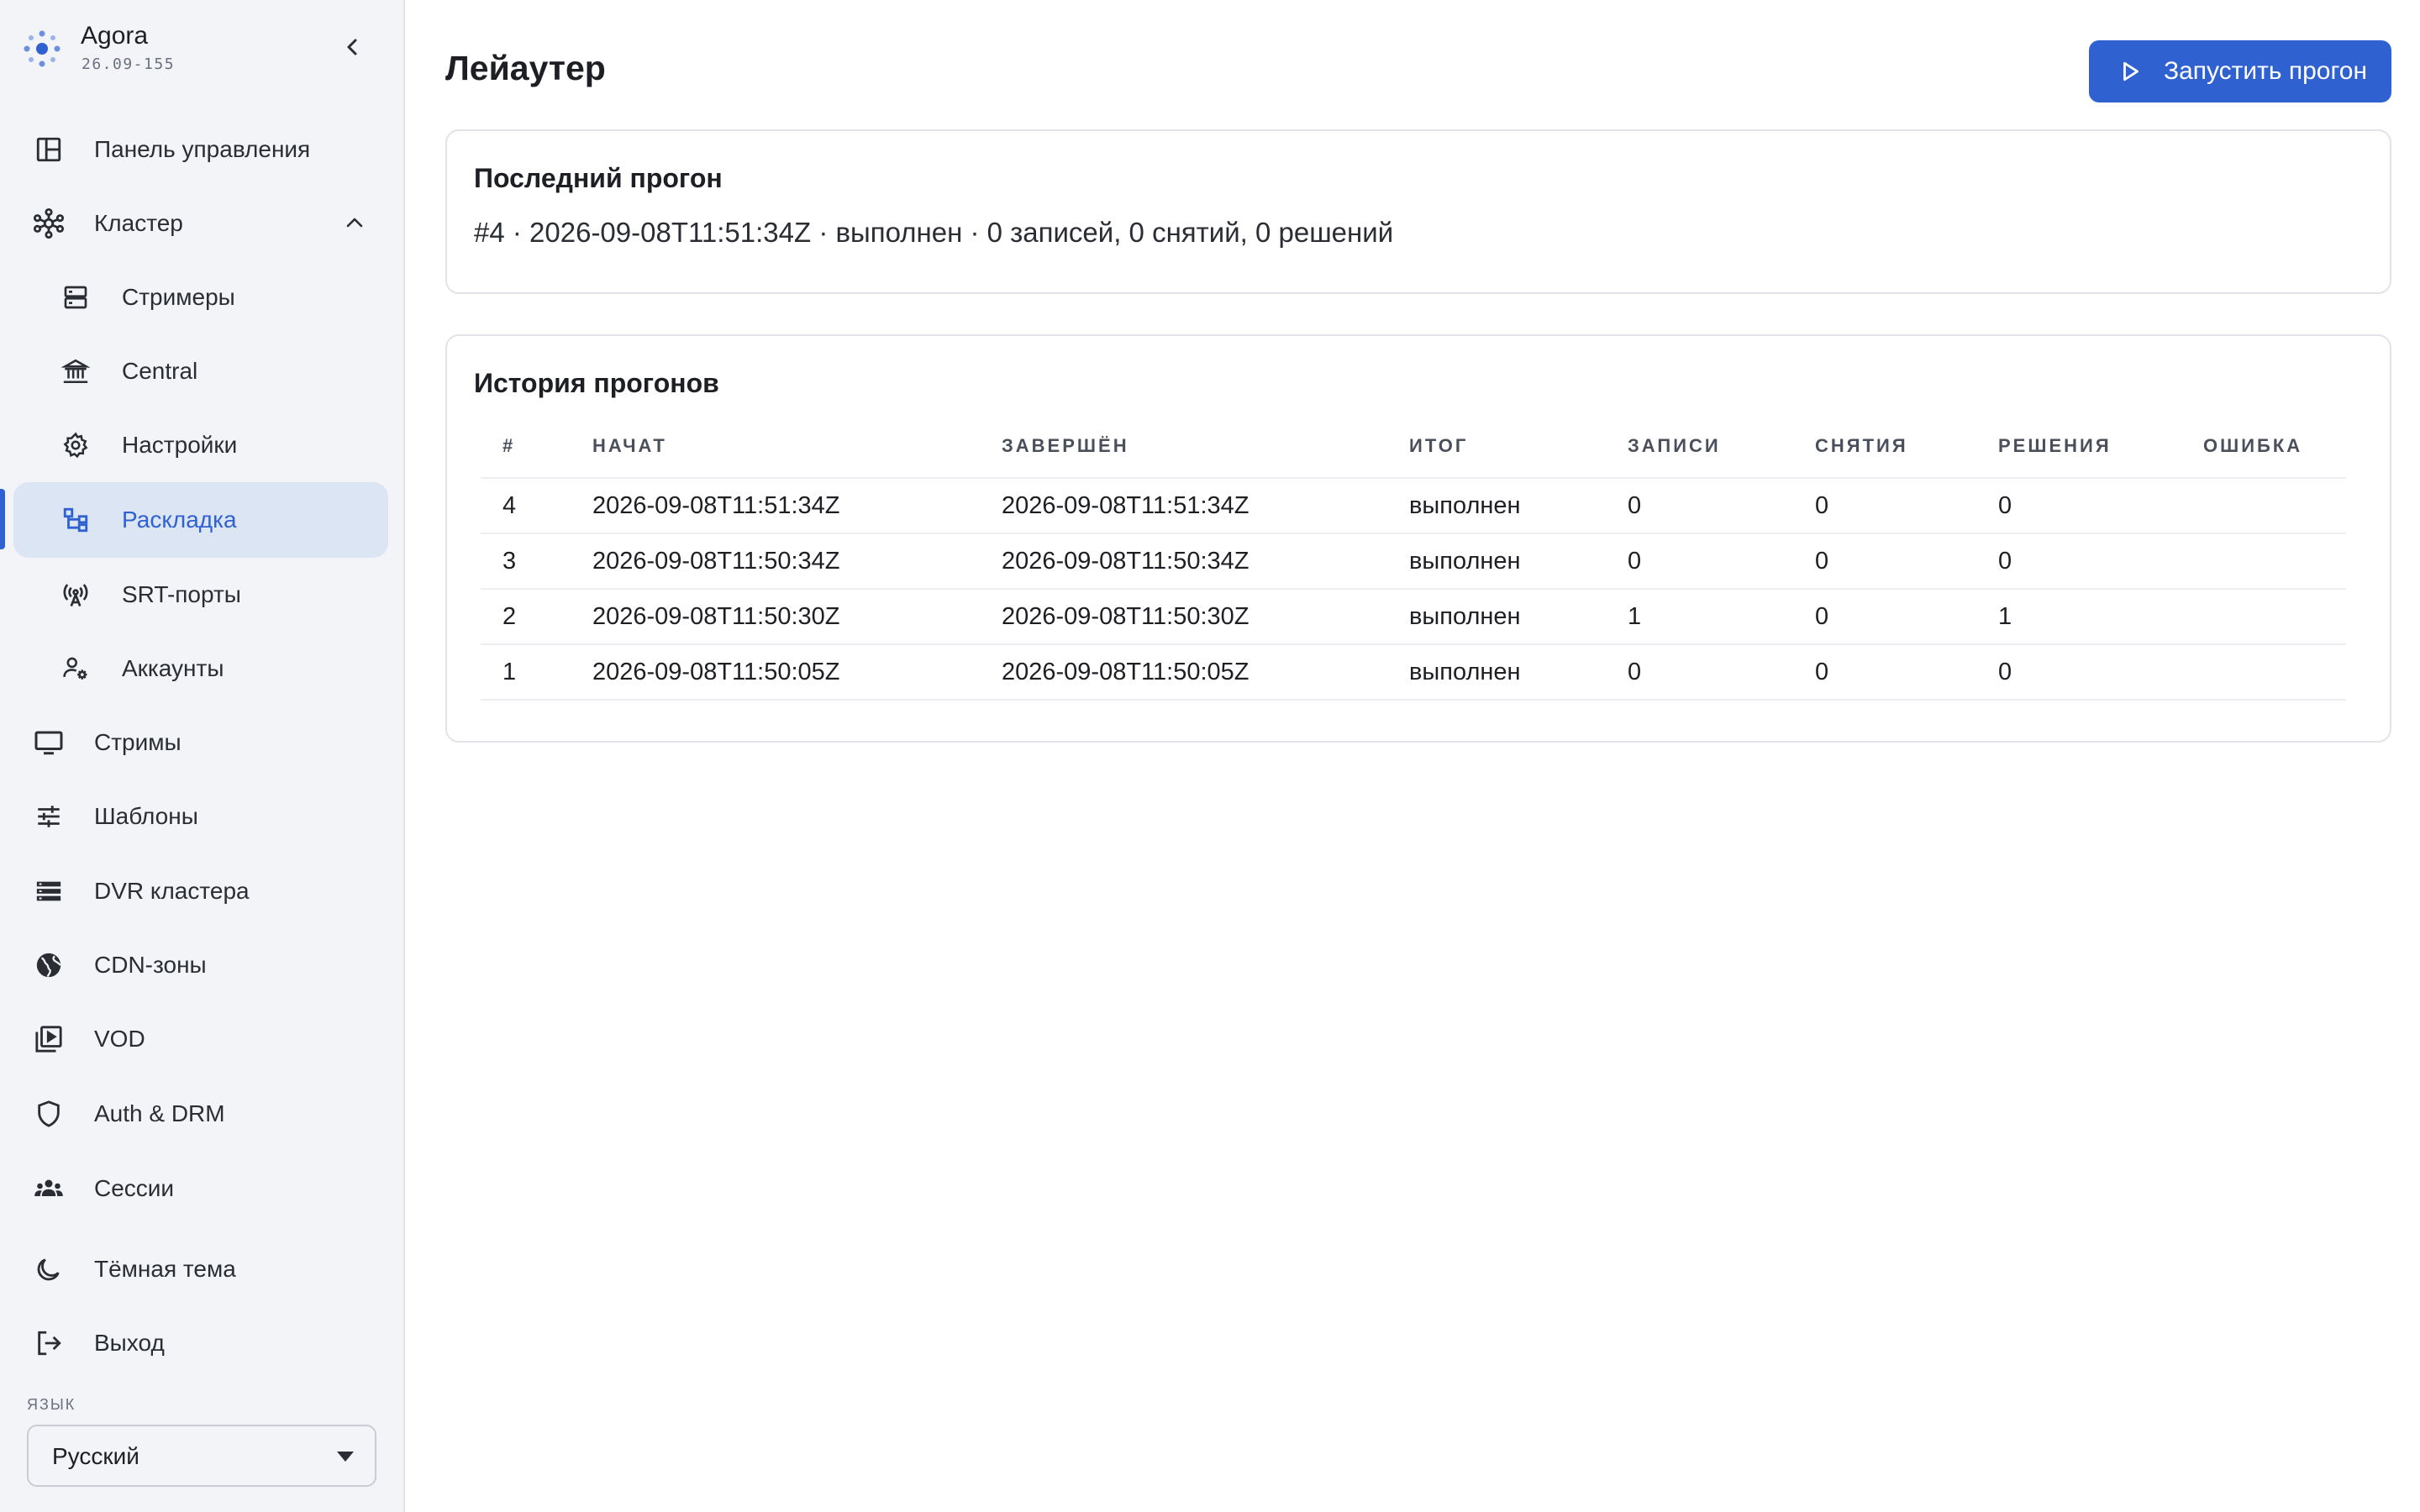 The image size is (2420, 1512). I want to click on column-header-records: ЗАПИСИ, so click(1675, 445).